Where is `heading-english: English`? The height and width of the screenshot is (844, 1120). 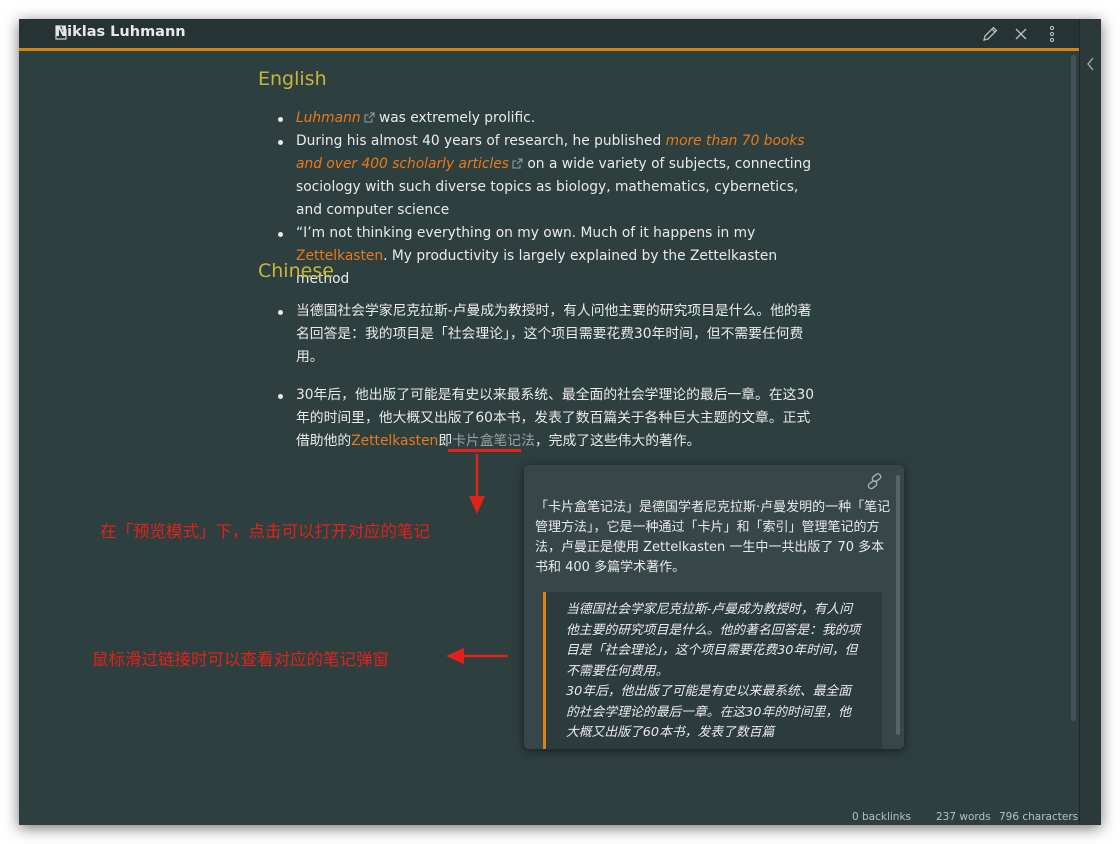 heading-english: English is located at coordinates (292, 79).